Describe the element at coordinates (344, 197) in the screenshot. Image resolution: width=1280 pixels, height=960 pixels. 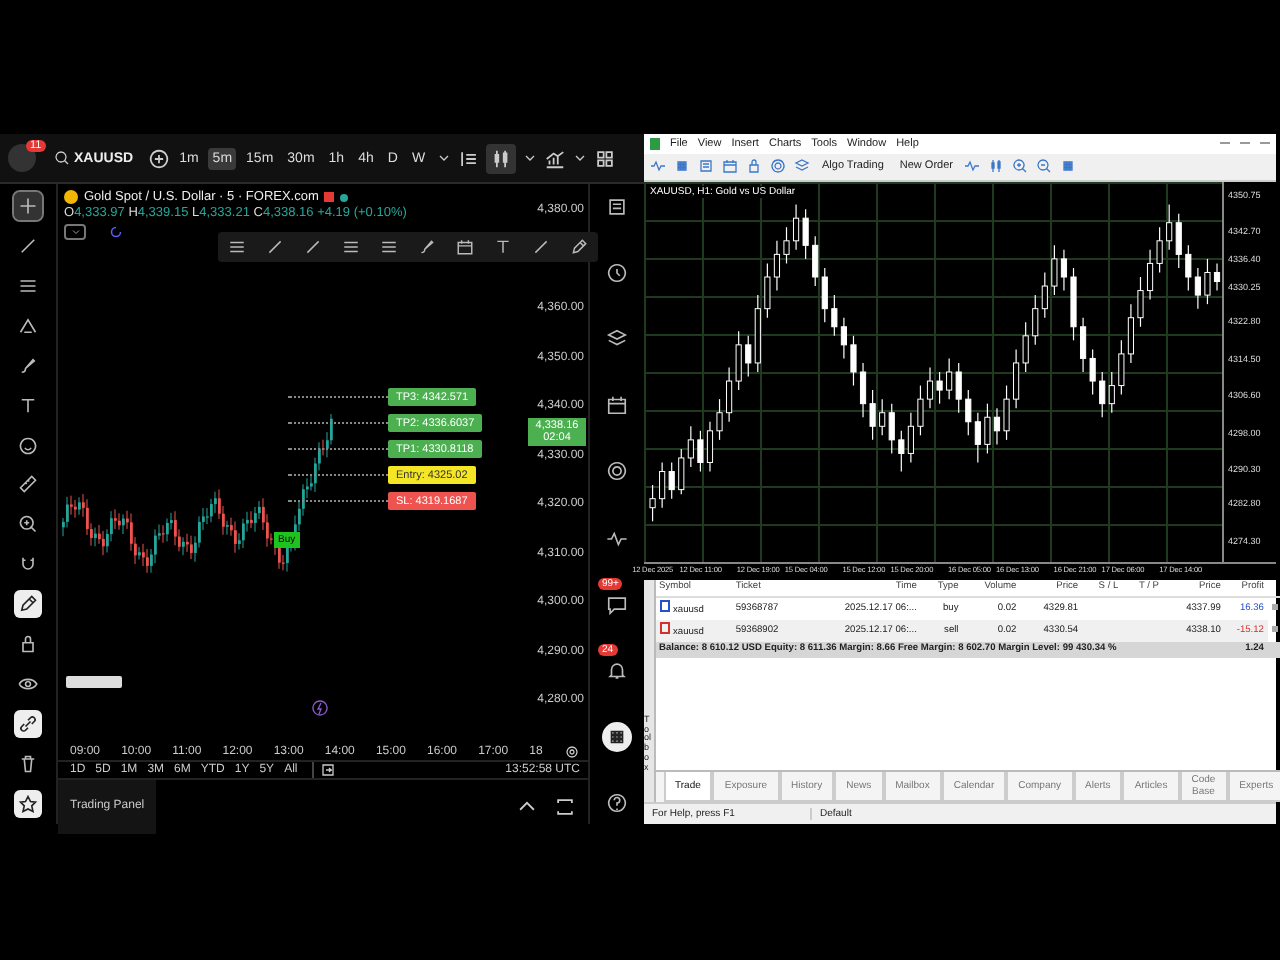
I see `market-open-dot` at that location.